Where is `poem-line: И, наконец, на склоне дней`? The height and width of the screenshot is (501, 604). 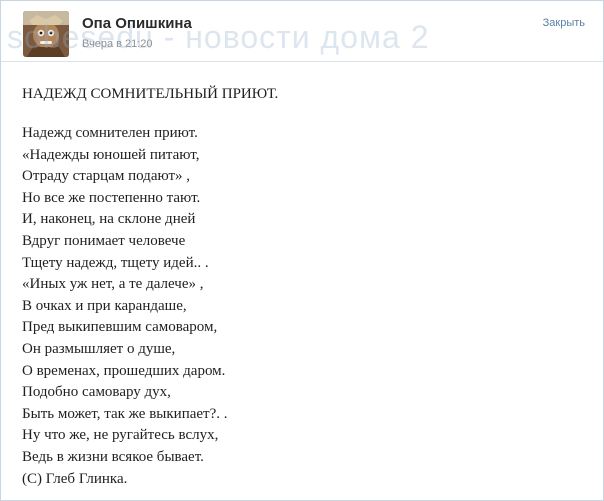
poem-line: И, наконец, на склоне дней is located at coordinates (109, 219).